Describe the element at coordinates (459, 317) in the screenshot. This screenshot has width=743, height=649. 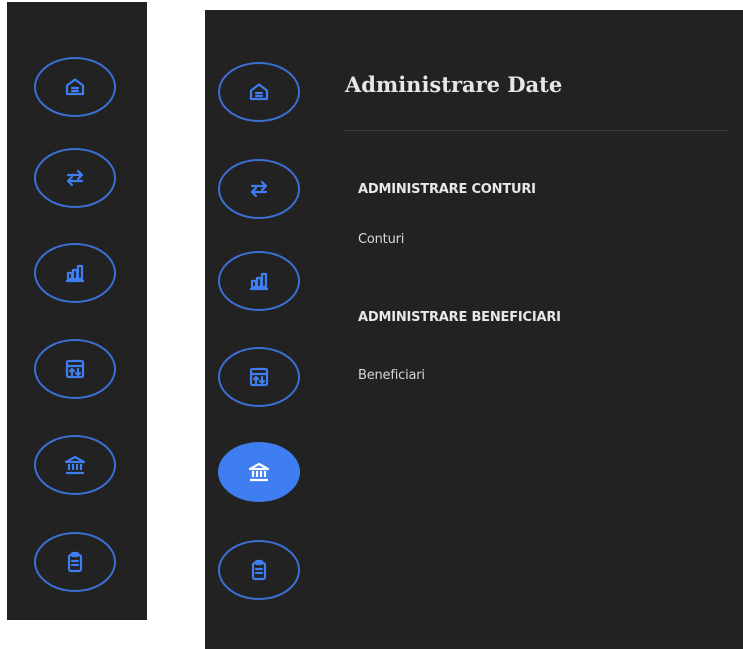
I see `section-heading-beneficiaries: ADMINISTRARE BENEFICIARI` at that location.